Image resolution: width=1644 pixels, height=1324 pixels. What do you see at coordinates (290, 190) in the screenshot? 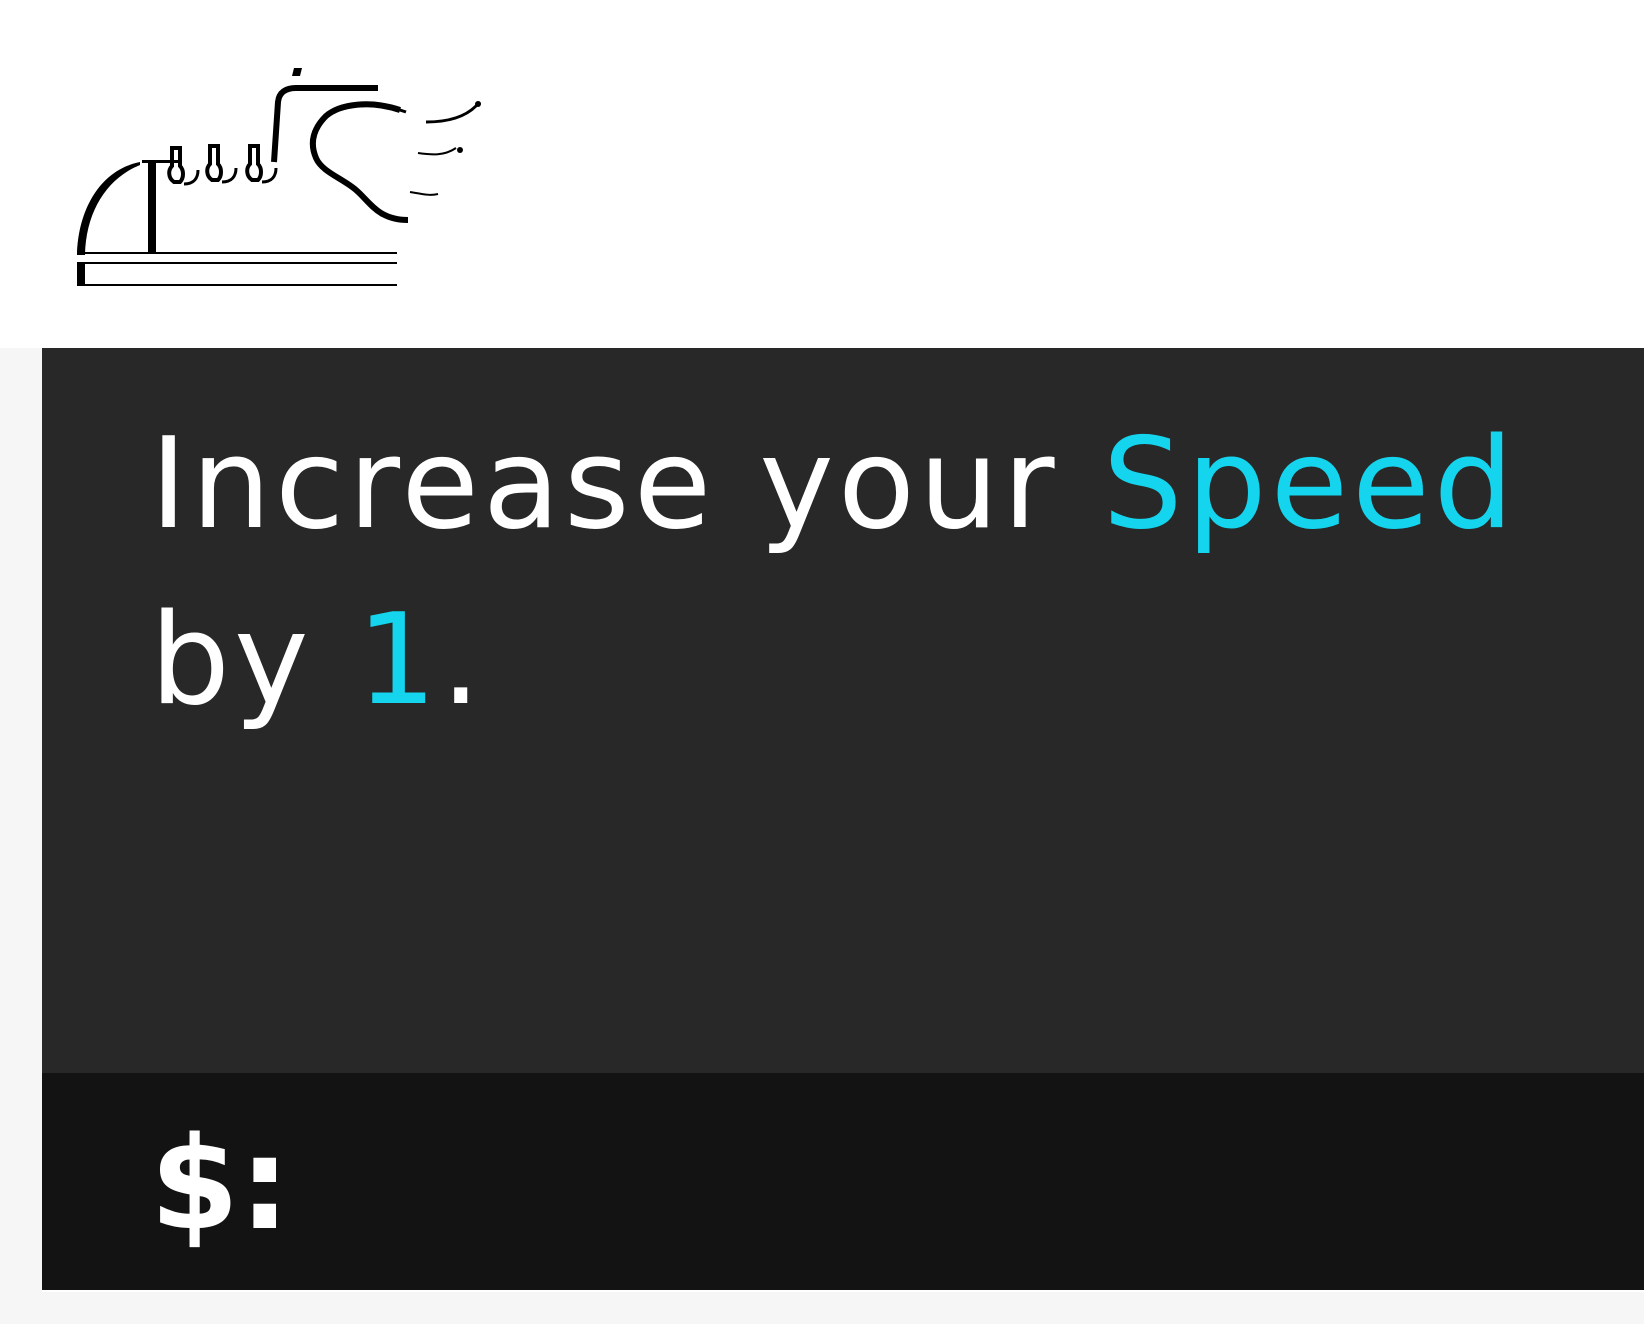
I see `winged-boot-icon` at bounding box center [290, 190].